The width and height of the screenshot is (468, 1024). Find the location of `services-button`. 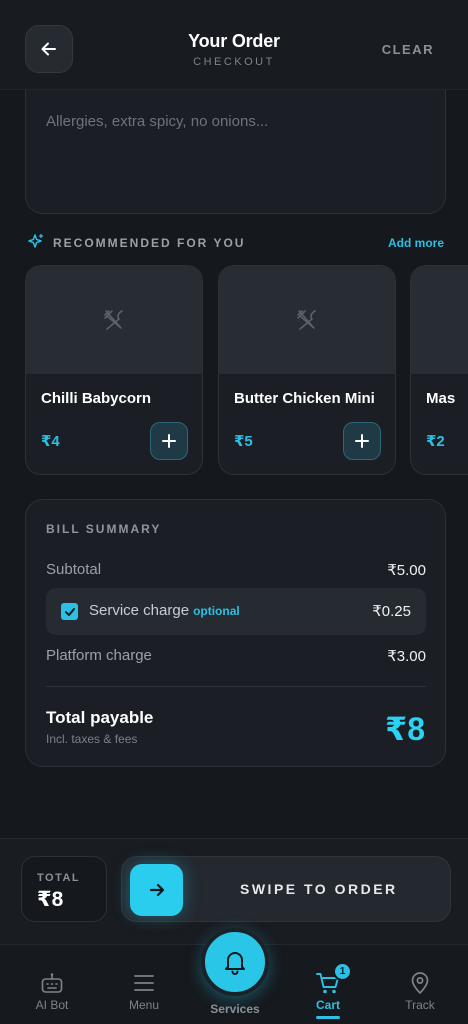

services-button is located at coordinates (235, 962).